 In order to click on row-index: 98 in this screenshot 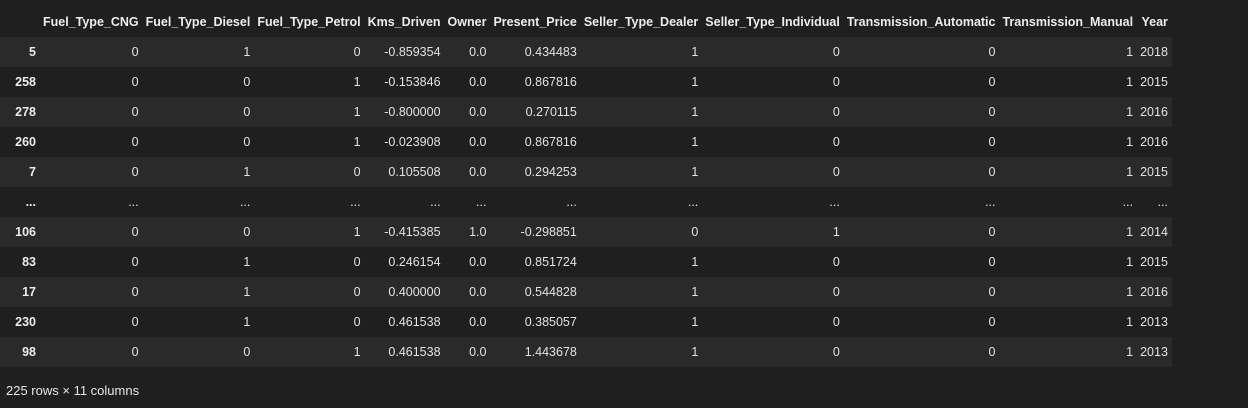, I will do `click(29, 352)`.